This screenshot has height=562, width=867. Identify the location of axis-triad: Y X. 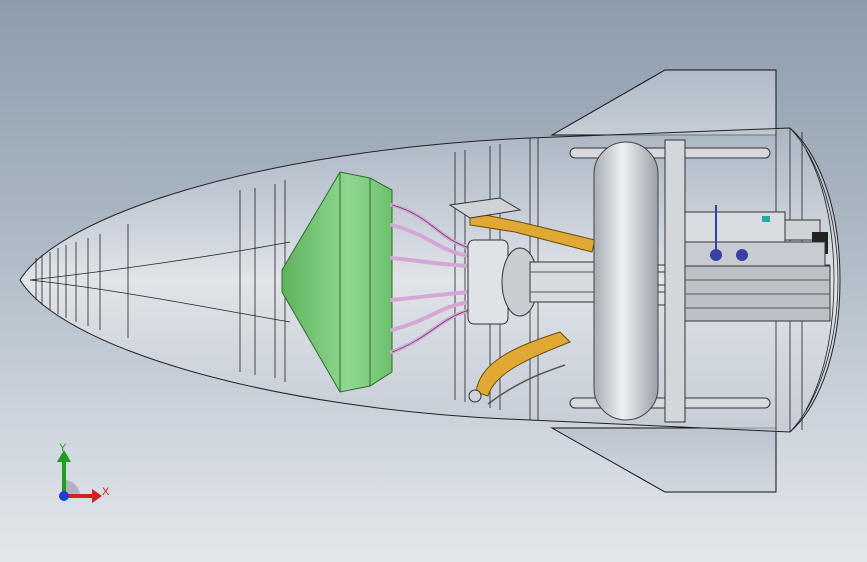
(80, 475).